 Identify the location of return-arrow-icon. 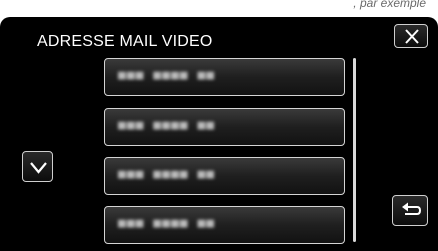
(412, 208).